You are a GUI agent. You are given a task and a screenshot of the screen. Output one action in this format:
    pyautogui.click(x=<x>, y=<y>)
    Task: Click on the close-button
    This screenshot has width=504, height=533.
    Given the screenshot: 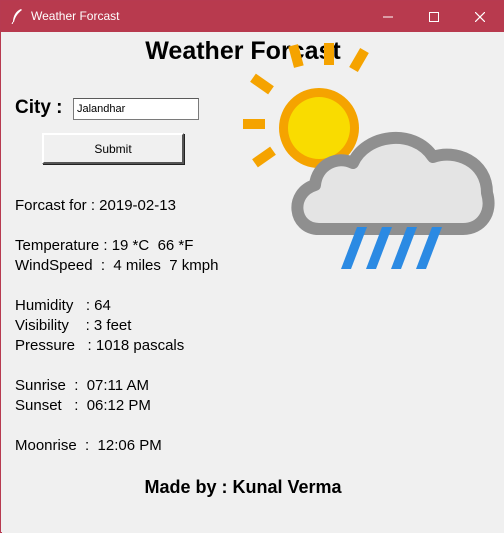 What is the action you would take?
    pyautogui.click(x=480, y=16)
    